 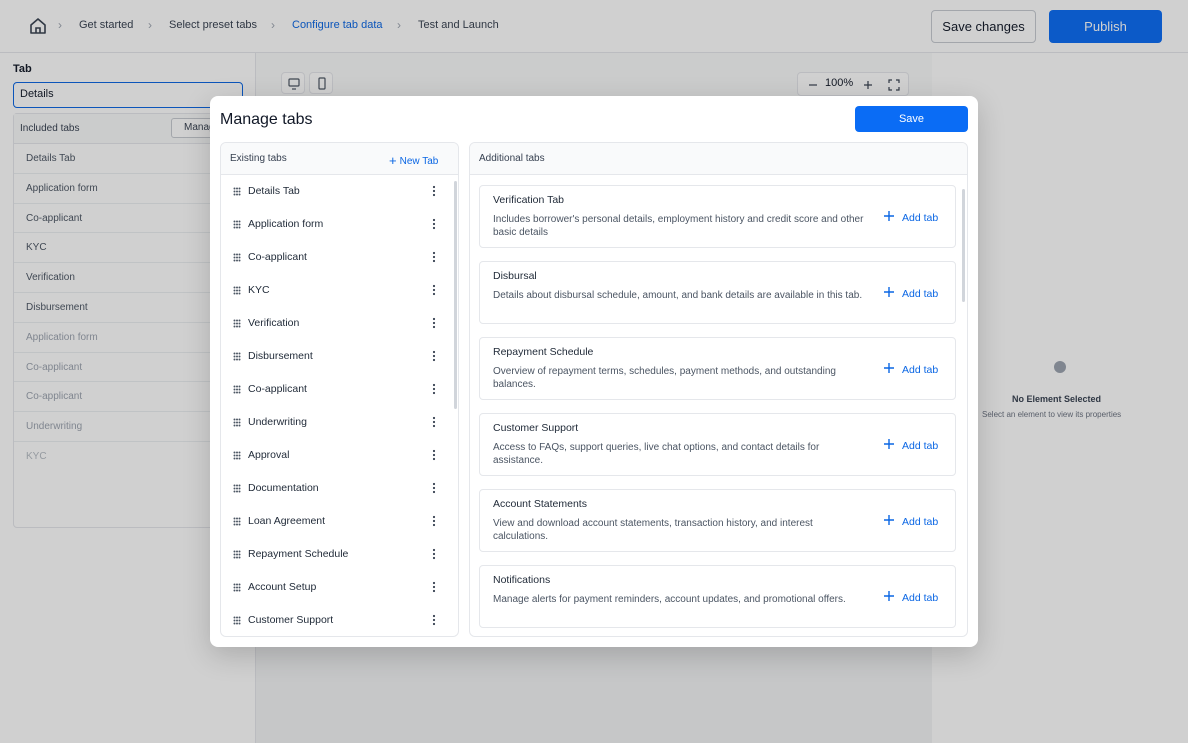 What do you see at coordinates (274, 191) in the screenshot?
I see `existing-tab-label: Details Tab` at bounding box center [274, 191].